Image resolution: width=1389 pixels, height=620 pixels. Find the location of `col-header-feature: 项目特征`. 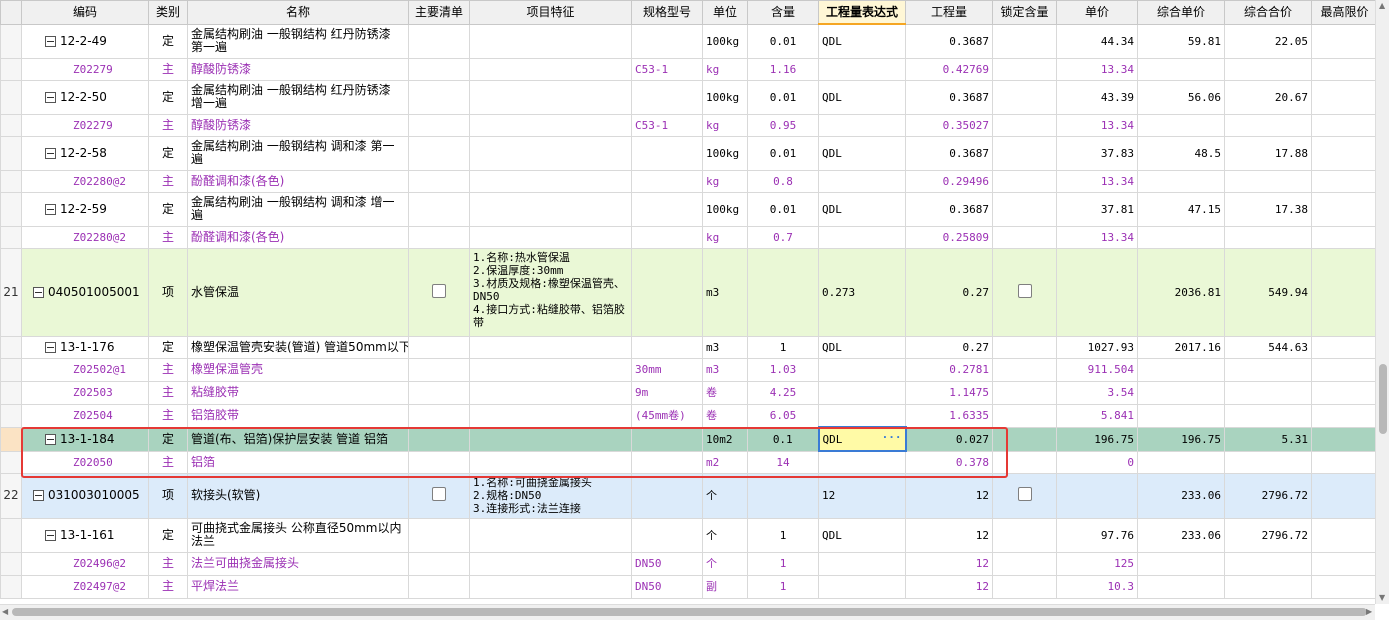

col-header-feature: 项目特征 is located at coordinates (550, 12).